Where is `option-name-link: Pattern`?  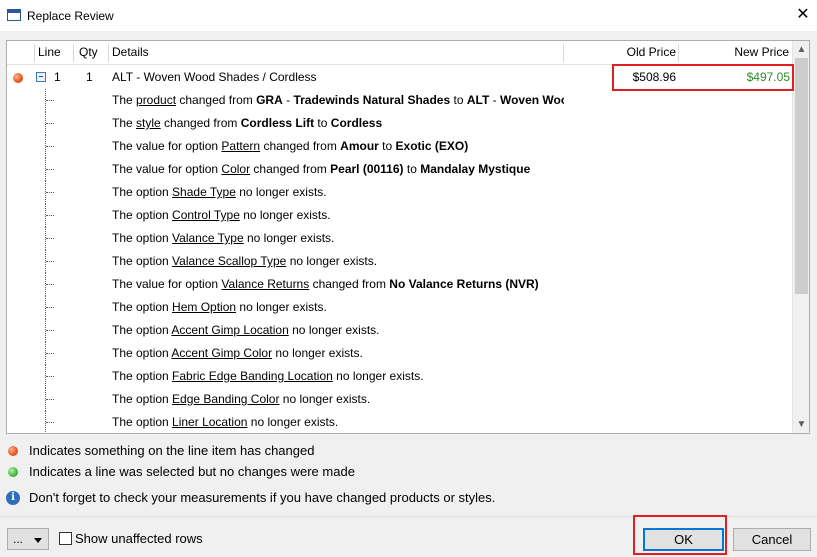
option-name-link: Pattern is located at coordinates (240, 146).